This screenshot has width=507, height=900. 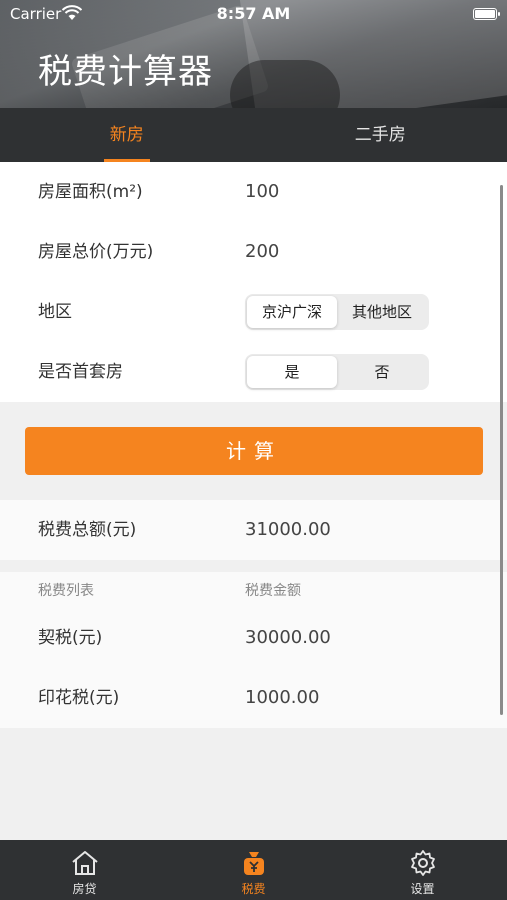 I want to click on total-tax-value: 31000.00, so click(x=288, y=529).